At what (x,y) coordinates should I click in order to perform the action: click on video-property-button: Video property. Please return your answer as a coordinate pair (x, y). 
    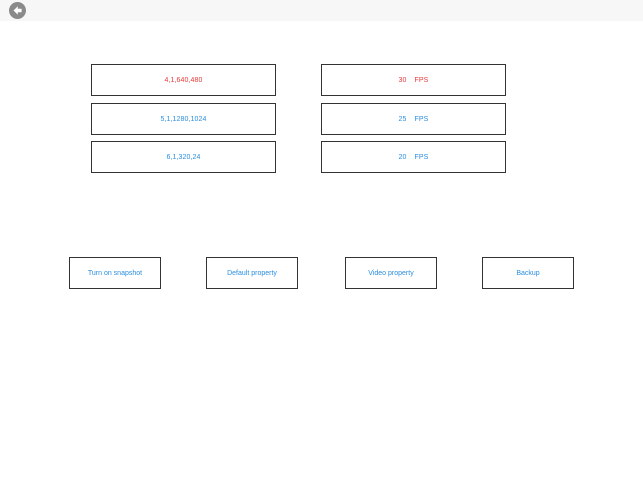
    Looking at the image, I should click on (391, 273).